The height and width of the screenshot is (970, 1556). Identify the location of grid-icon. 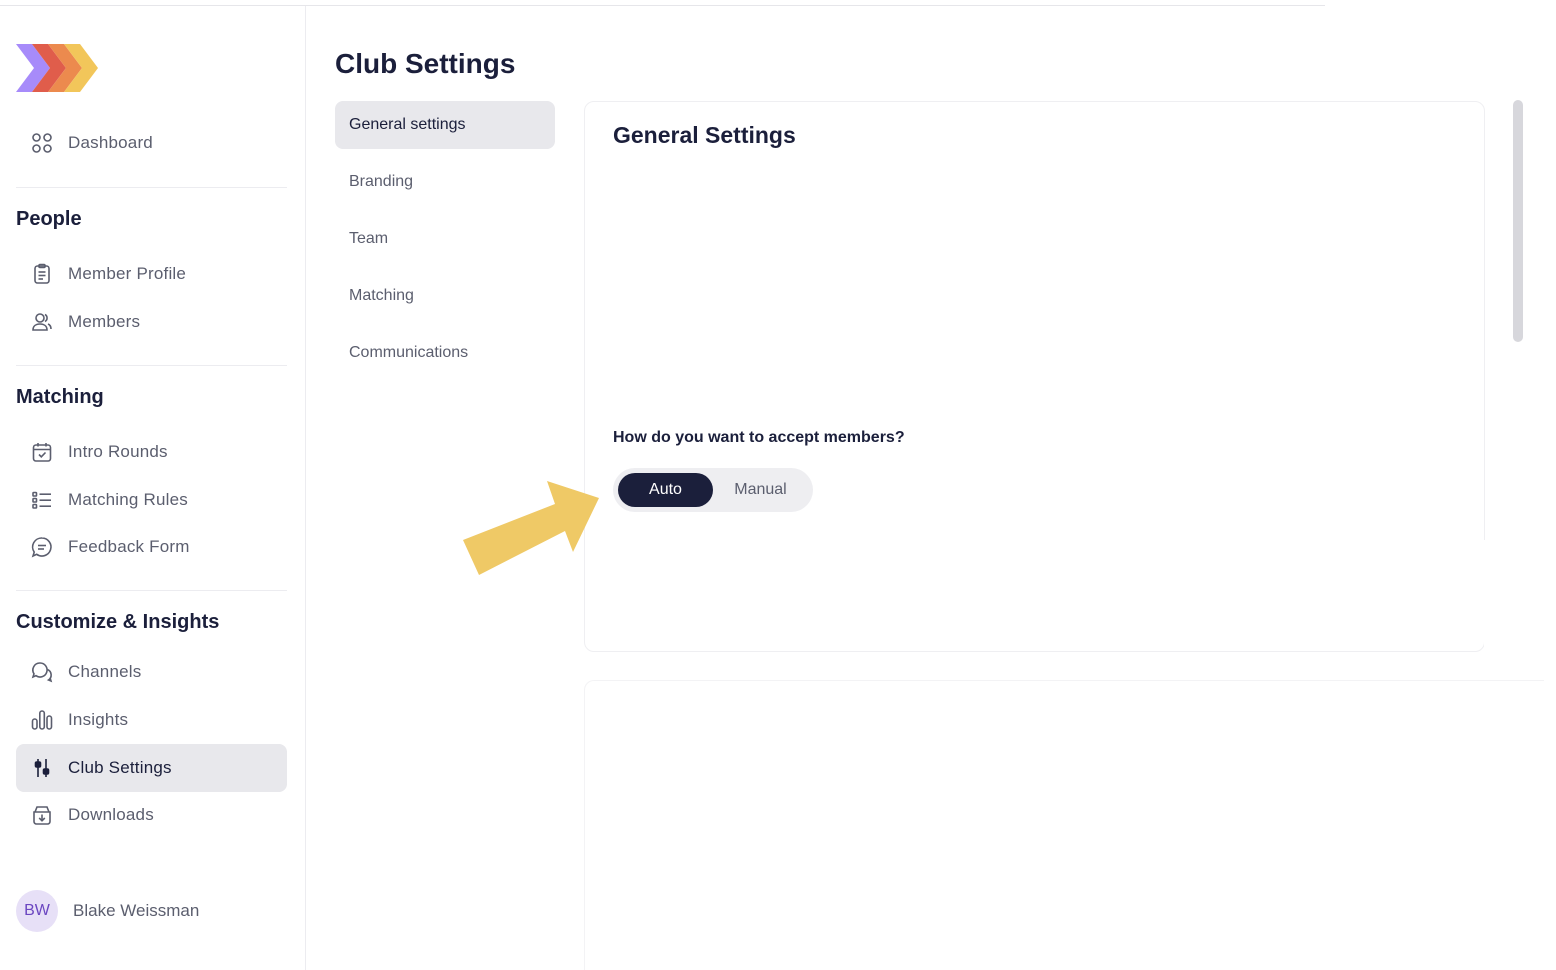
(42, 143).